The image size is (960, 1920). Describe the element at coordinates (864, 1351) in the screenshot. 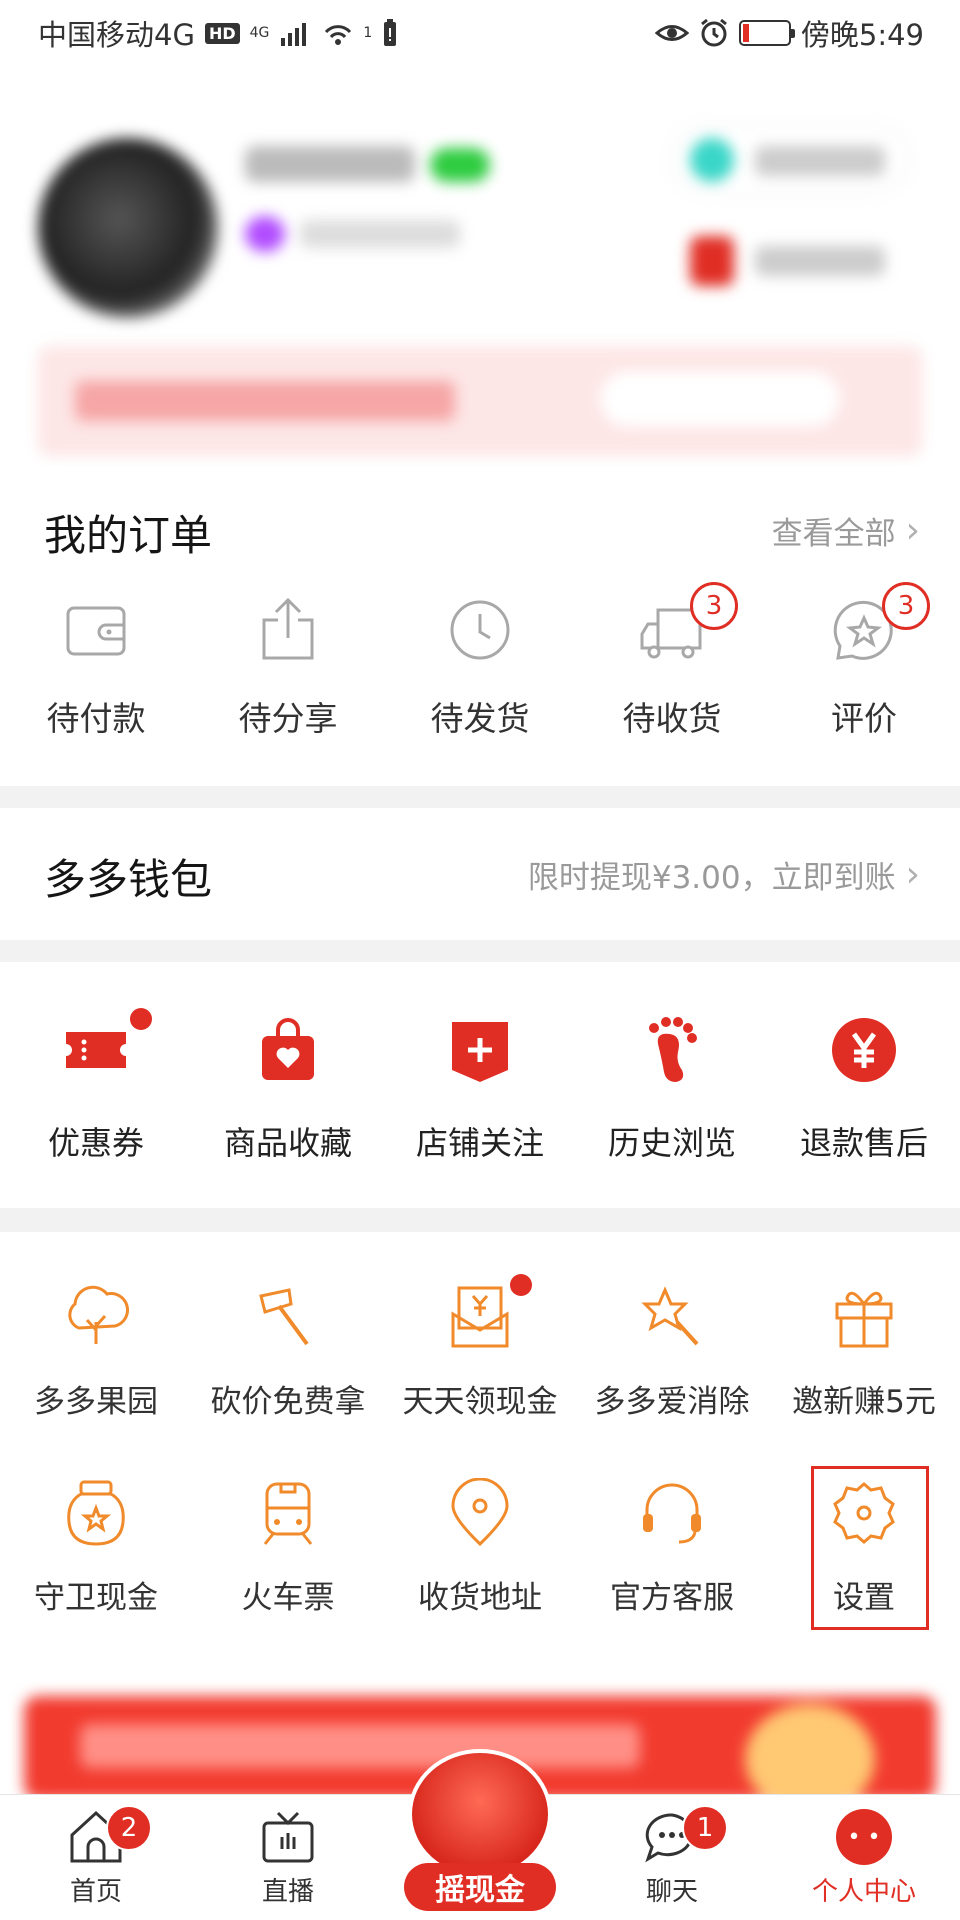

I see `tool-invite-reward: 邀新赚5元` at that location.